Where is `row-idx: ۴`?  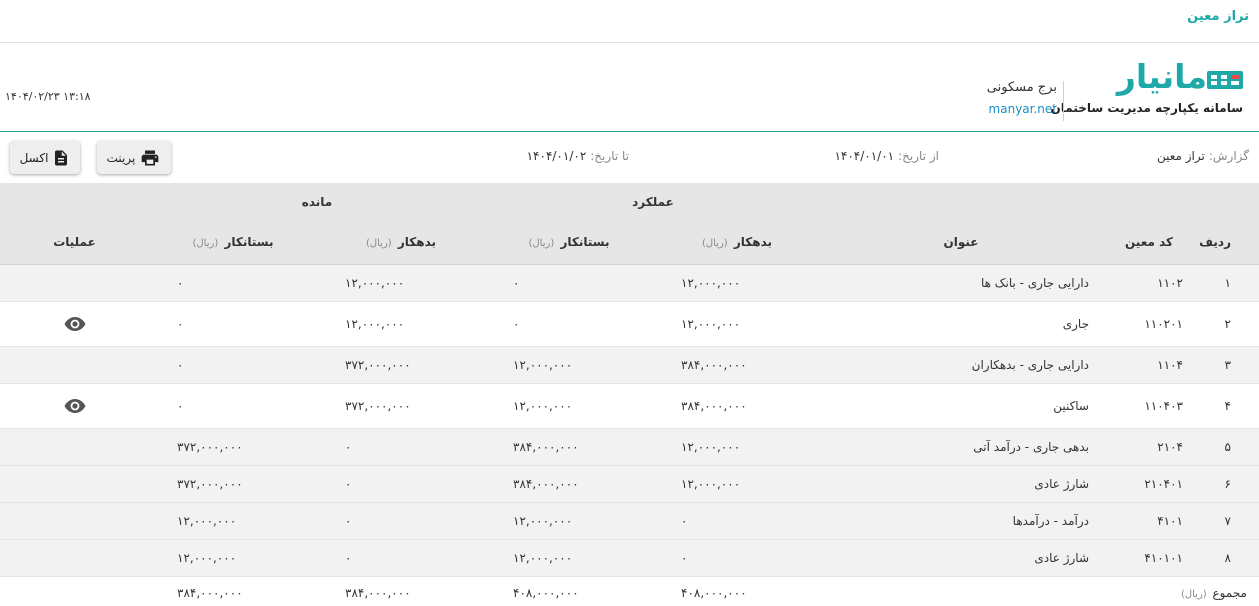 row-idx: ۴ is located at coordinates (1228, 406).